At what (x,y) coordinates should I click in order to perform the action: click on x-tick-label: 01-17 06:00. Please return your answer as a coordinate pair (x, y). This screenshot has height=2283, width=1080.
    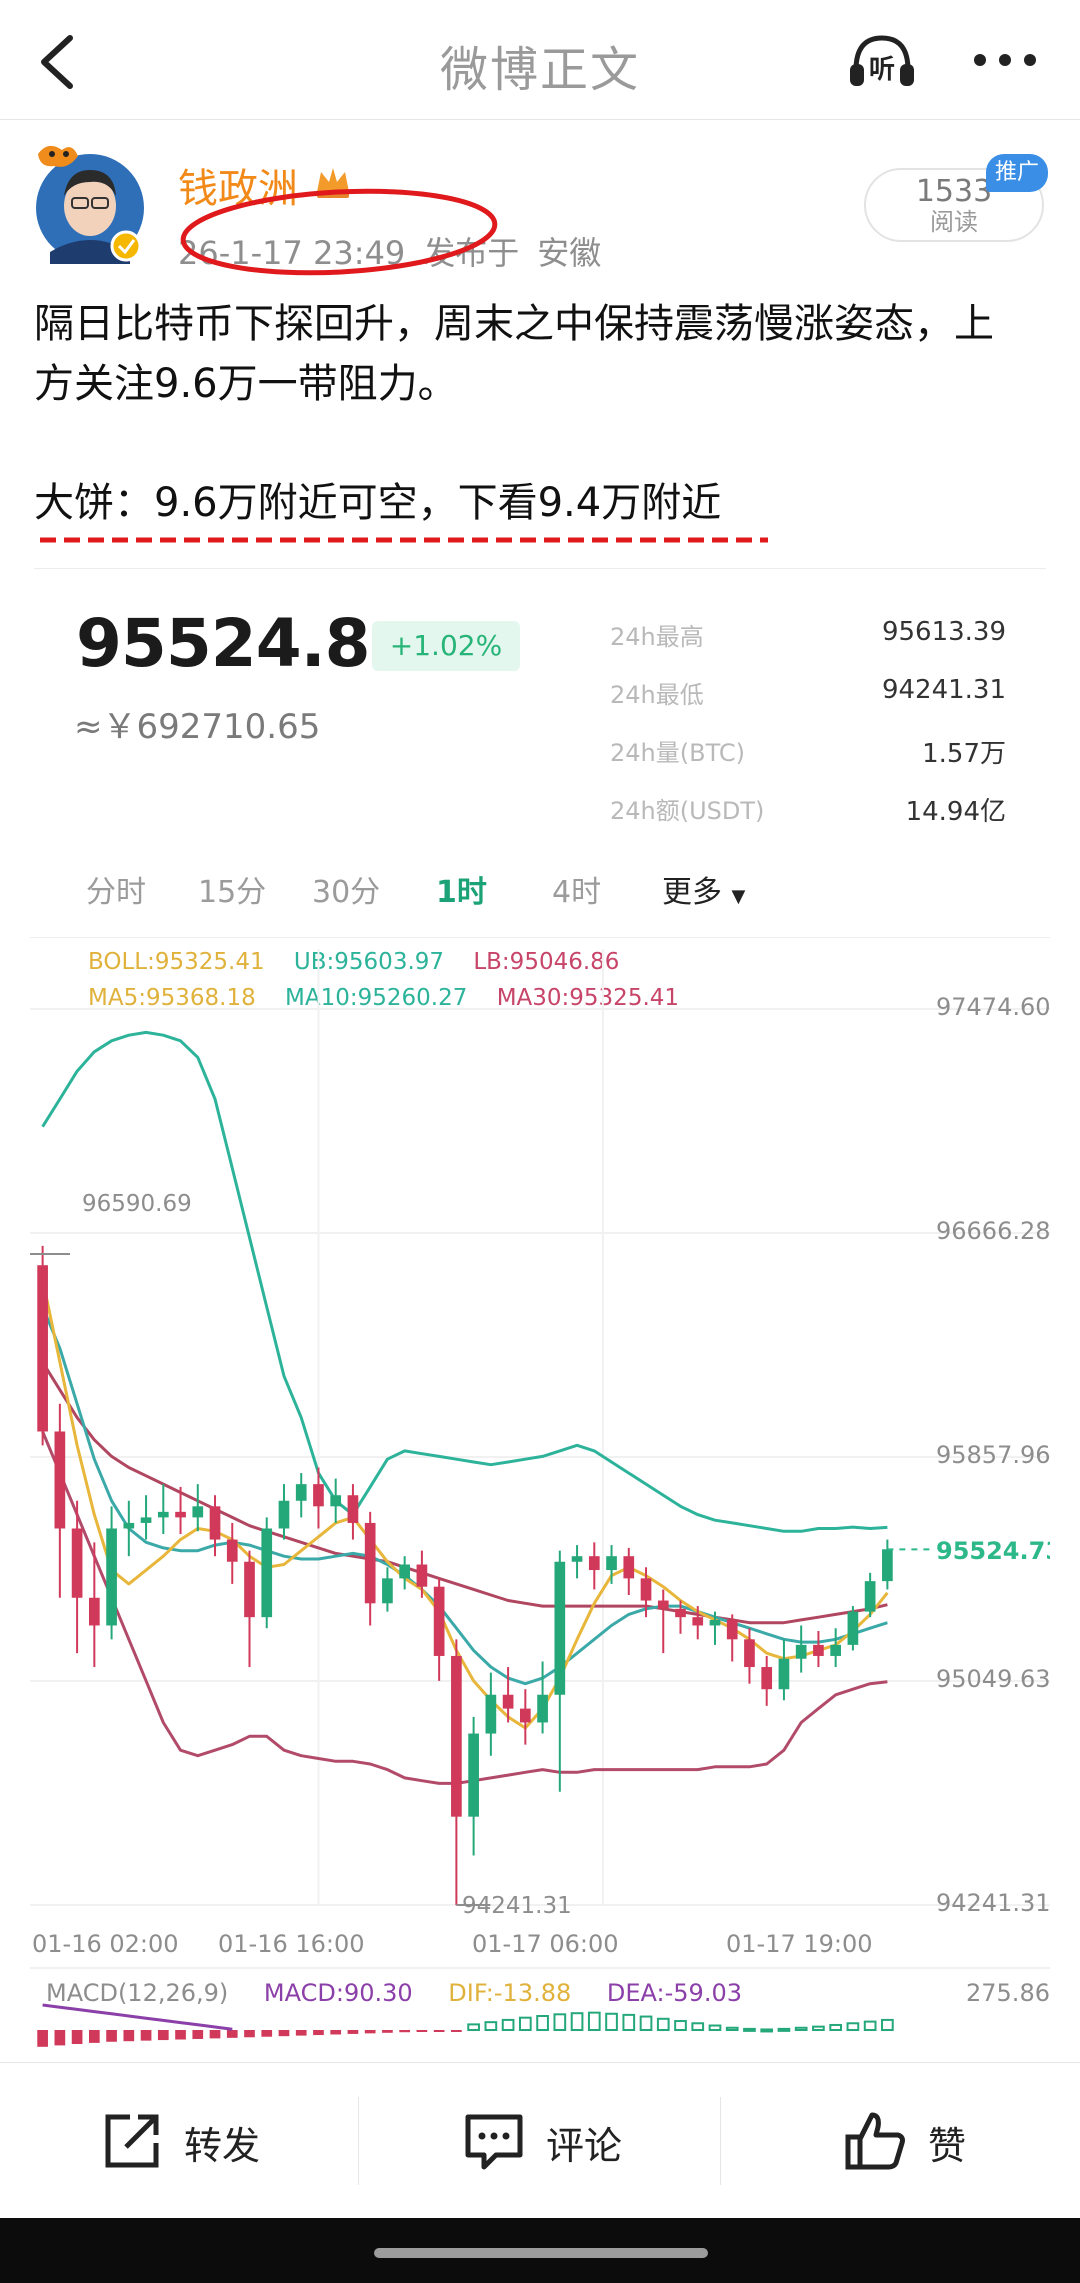
    Looking at the image, I should click on (545, 1944).